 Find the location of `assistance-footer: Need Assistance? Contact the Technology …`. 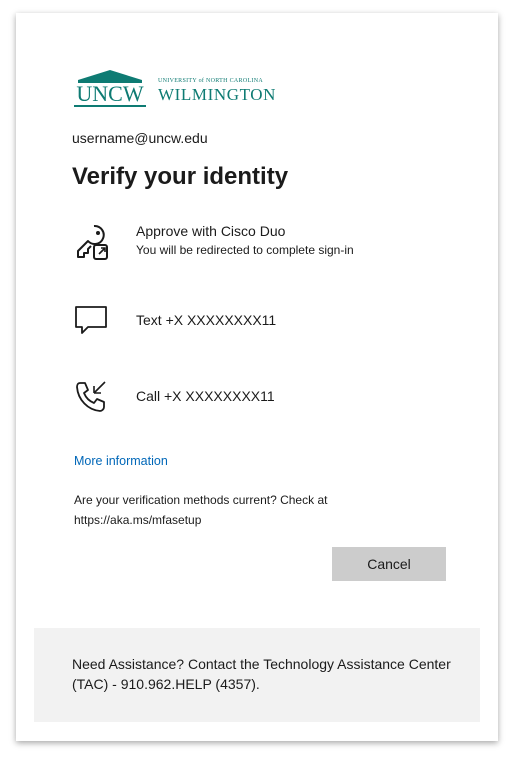

assistance-footer: Need Assistance? Contact the Technology … is located at coordinates (257, 675).